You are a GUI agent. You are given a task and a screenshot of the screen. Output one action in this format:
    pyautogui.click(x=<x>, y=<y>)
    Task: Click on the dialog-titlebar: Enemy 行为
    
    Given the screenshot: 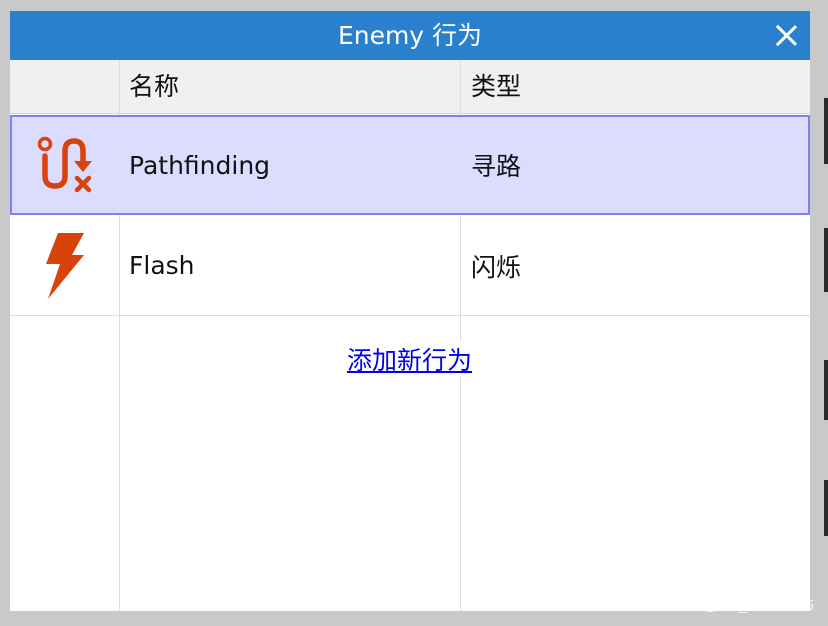 What is the action you would take?
    pyautogui.click(x=410, y=35)
    